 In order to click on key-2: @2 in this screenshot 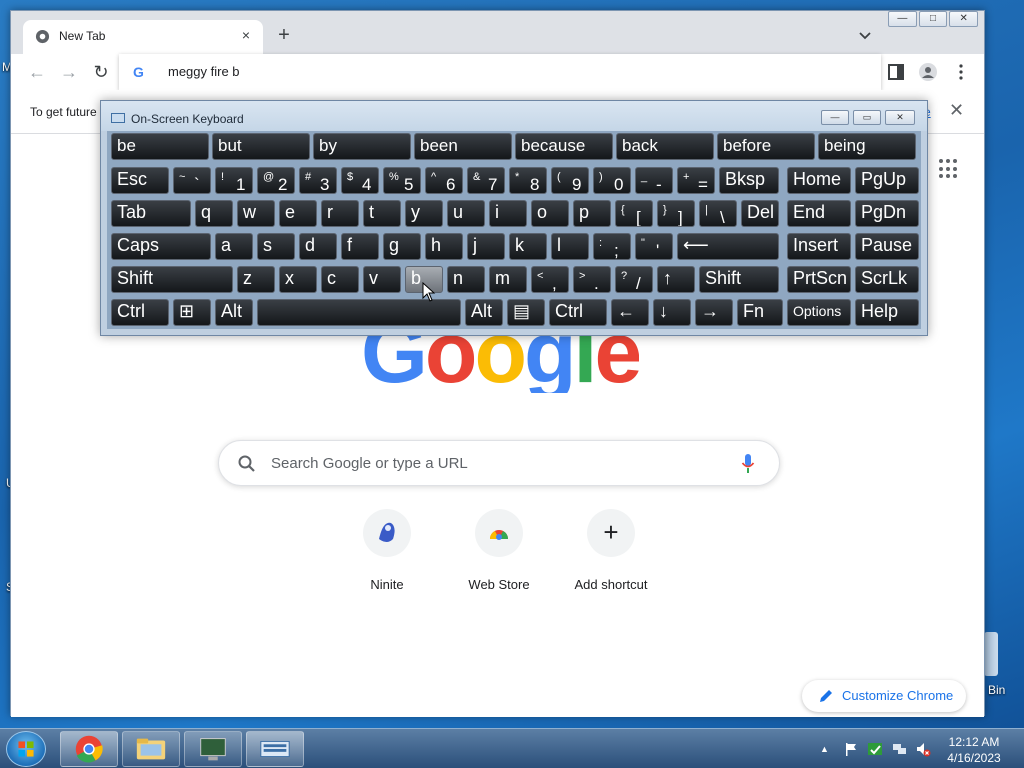, I will do `click(276, 180)`.